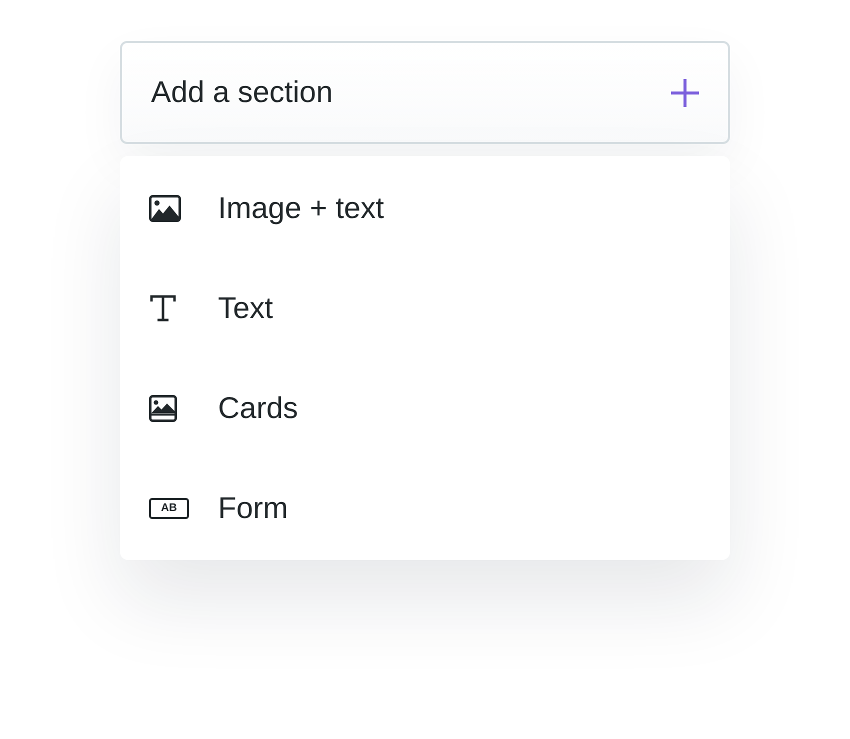 This screenshot has height=739, width=850. I want to click on menu-item: AB Form, so click(425, 508).